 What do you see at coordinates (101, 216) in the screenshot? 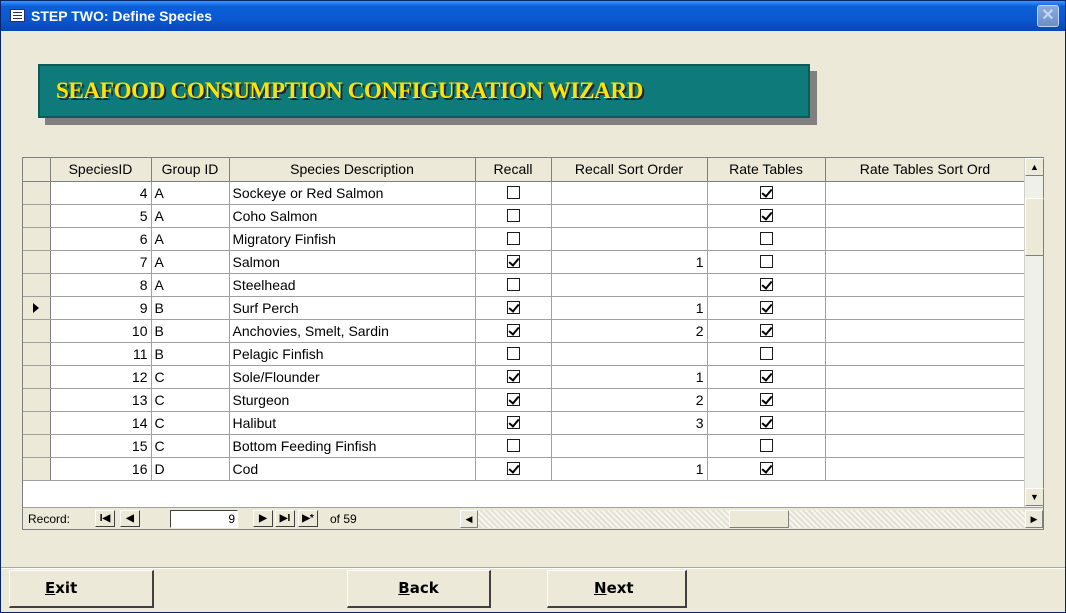
I see `species-id-cell: 5` at bounding box center [101, 216].